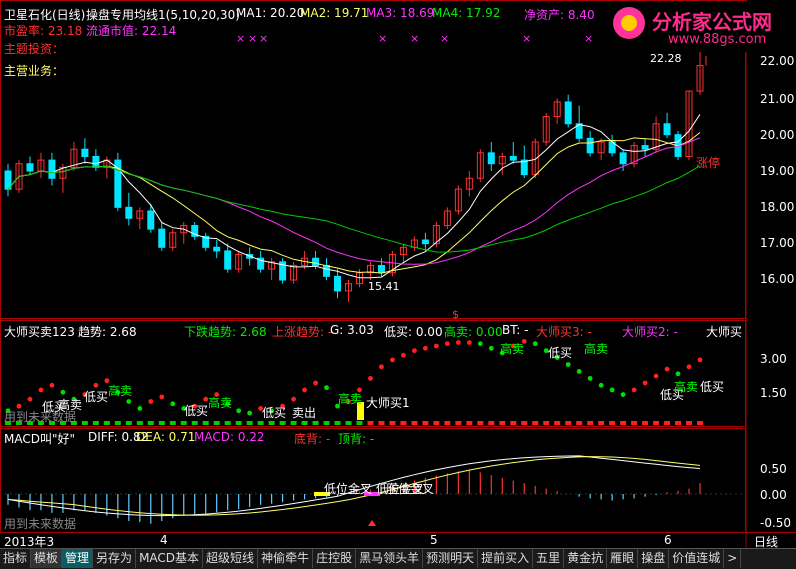  Describe the element at coordinates (335, 558) in the screenshot. I see `tab-zhuangkong: 庄控股` at that location.